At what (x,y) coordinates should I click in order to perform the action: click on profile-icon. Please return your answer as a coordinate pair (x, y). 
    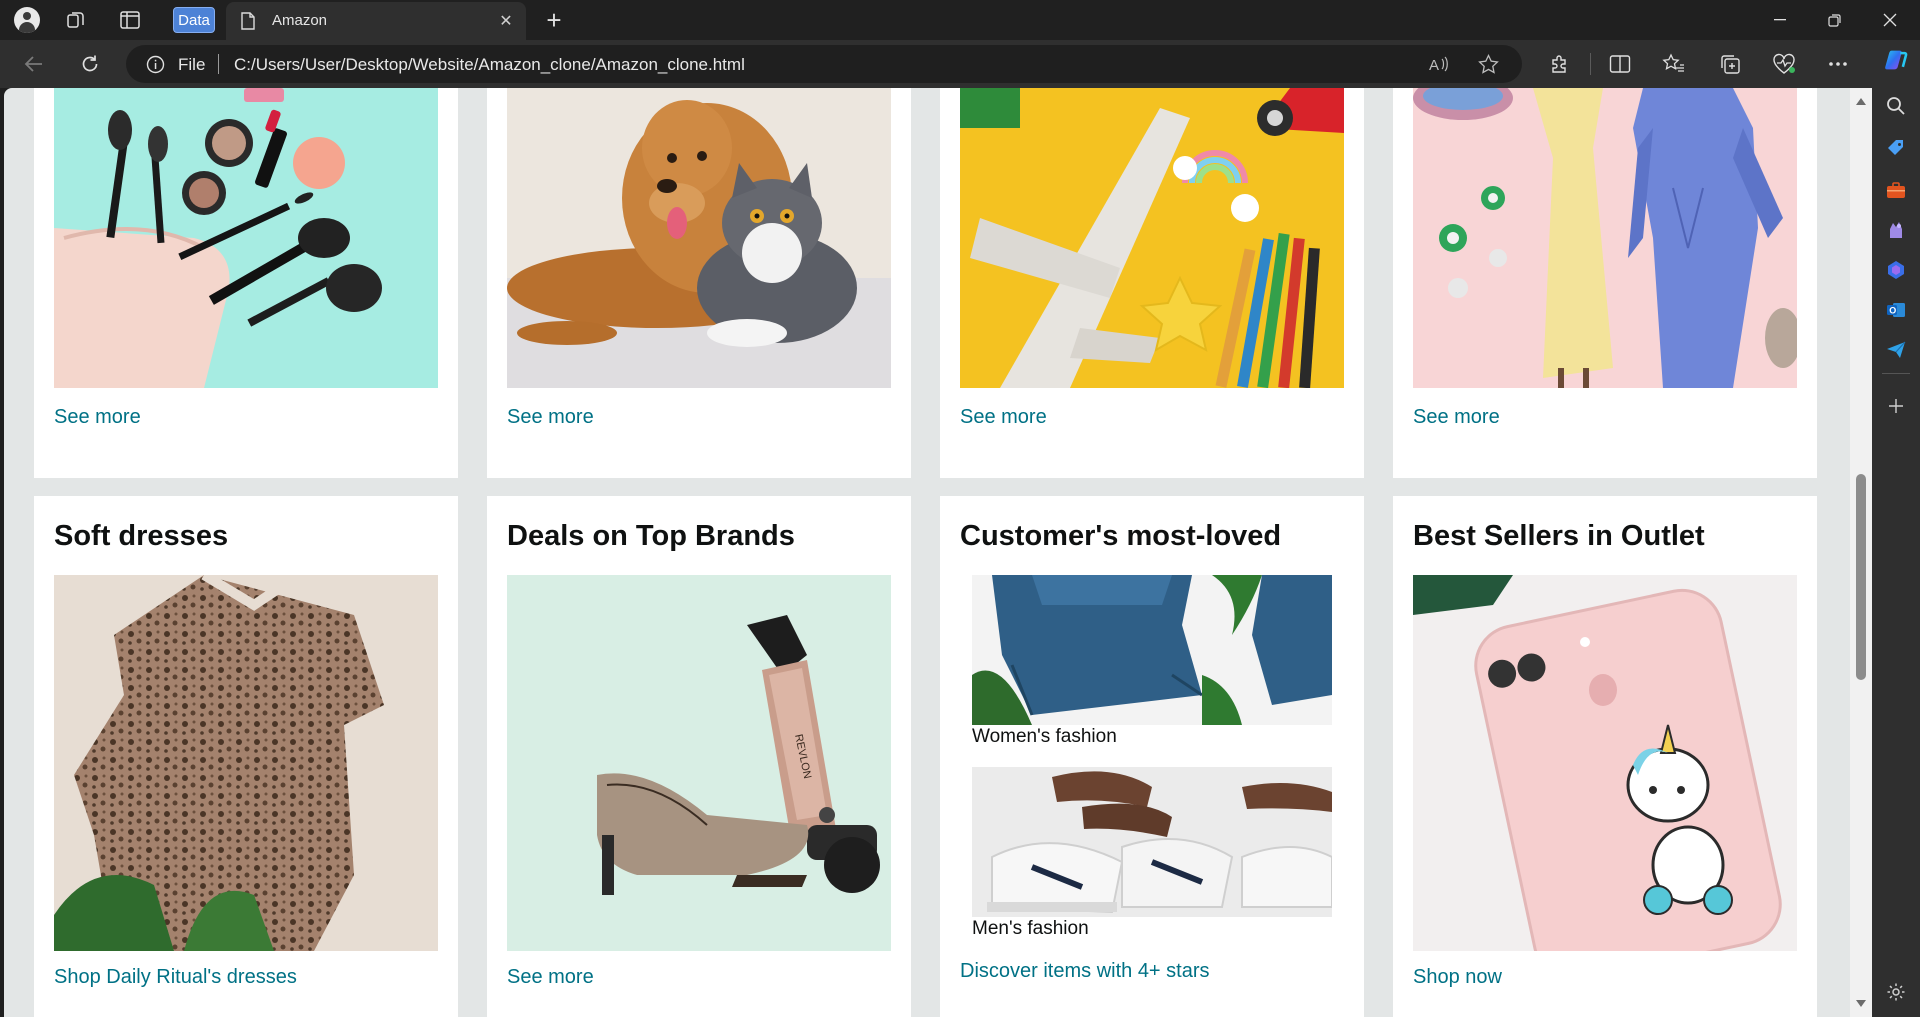
    Looking at the image, I should click on (27, 20).